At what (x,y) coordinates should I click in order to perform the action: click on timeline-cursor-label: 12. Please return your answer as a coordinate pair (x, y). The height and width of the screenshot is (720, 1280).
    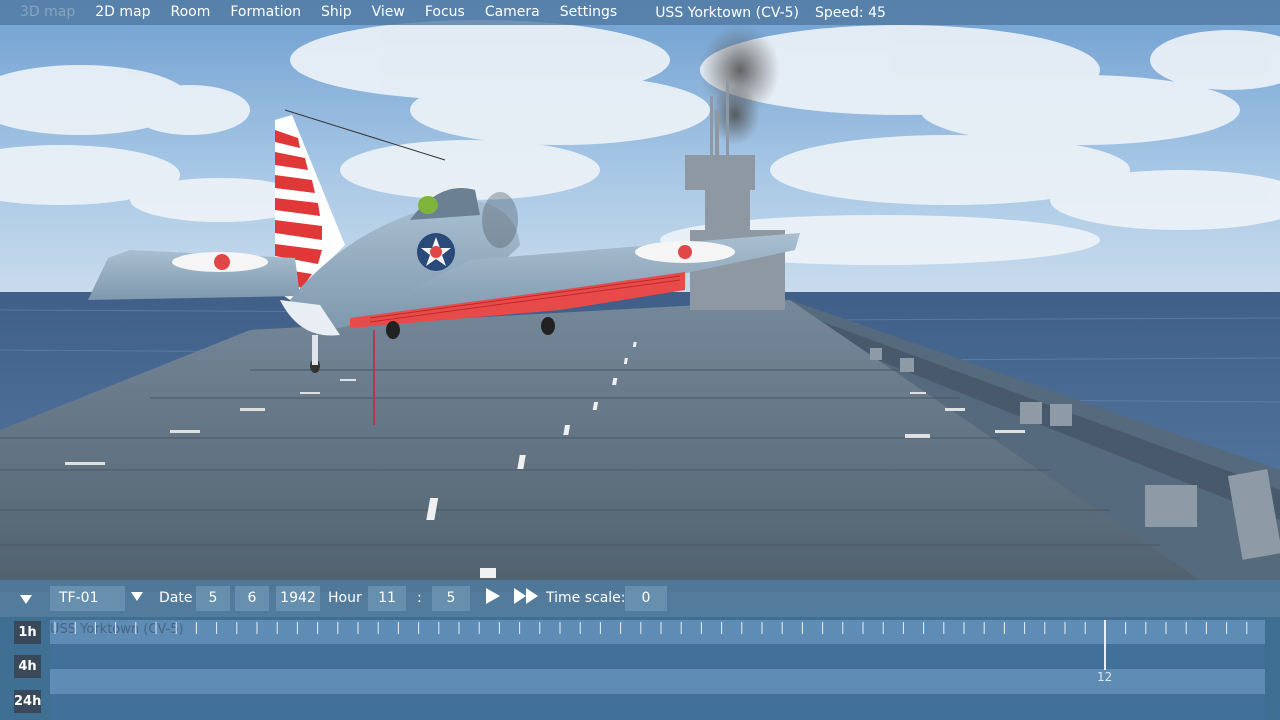
    Looking at the image, I should click on (1105, 677).